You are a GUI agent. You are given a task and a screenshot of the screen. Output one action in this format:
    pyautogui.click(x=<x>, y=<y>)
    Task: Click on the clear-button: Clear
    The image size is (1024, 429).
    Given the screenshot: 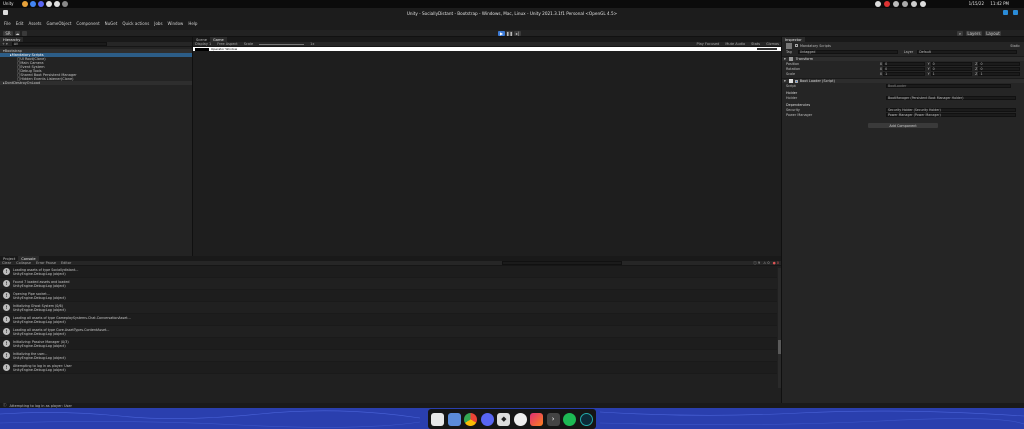 What is the action you would take?
    pyautogui.click(x=6, y=263)
    